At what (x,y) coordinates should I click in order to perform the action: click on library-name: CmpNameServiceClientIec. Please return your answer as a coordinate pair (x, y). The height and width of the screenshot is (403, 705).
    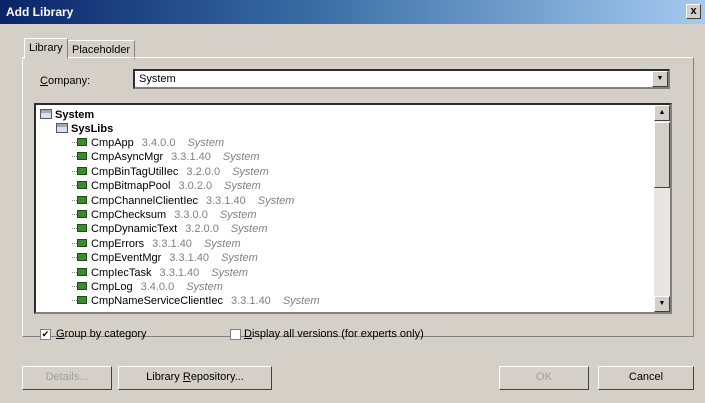
    Looking at the image, I should click on (157, 301).